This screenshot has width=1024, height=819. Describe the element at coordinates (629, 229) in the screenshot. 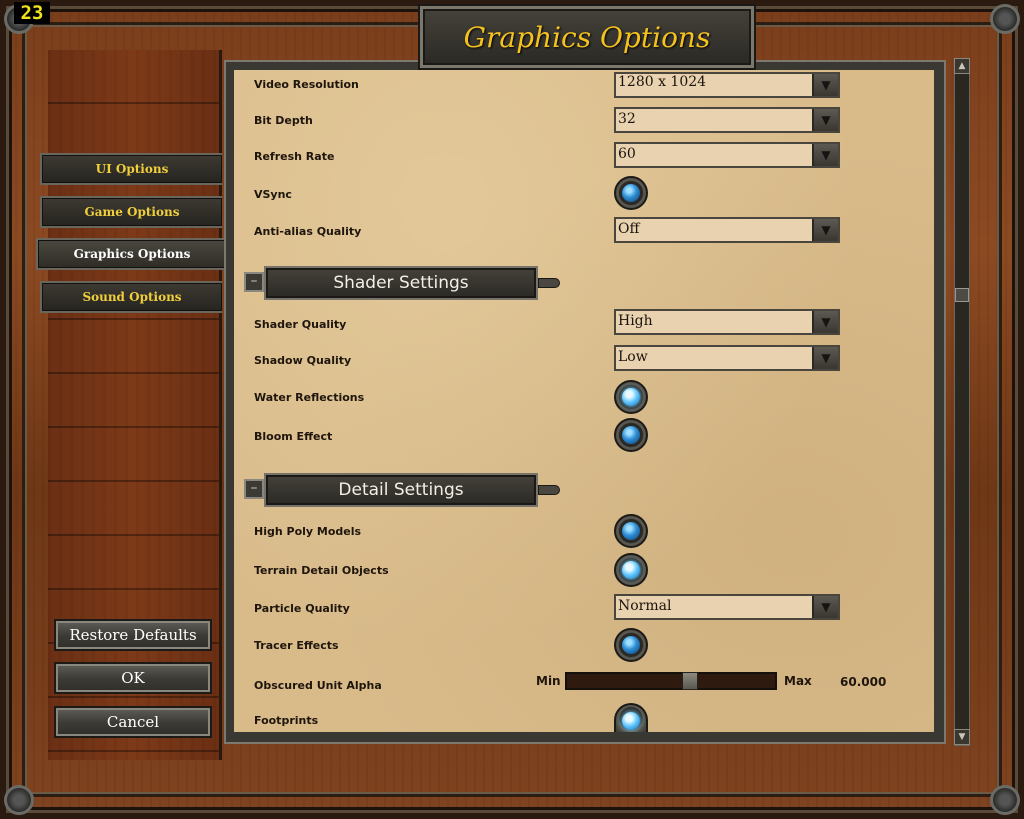

I see `dropdown-value: Off` at that location.